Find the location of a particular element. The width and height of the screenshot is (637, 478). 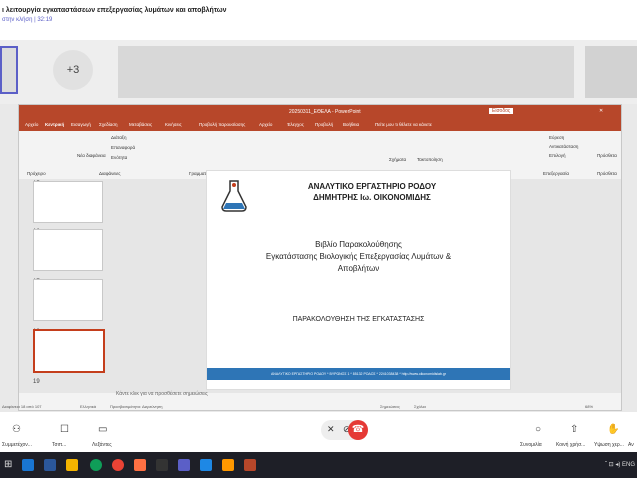

word-icon is located at coordinates (50, 465).